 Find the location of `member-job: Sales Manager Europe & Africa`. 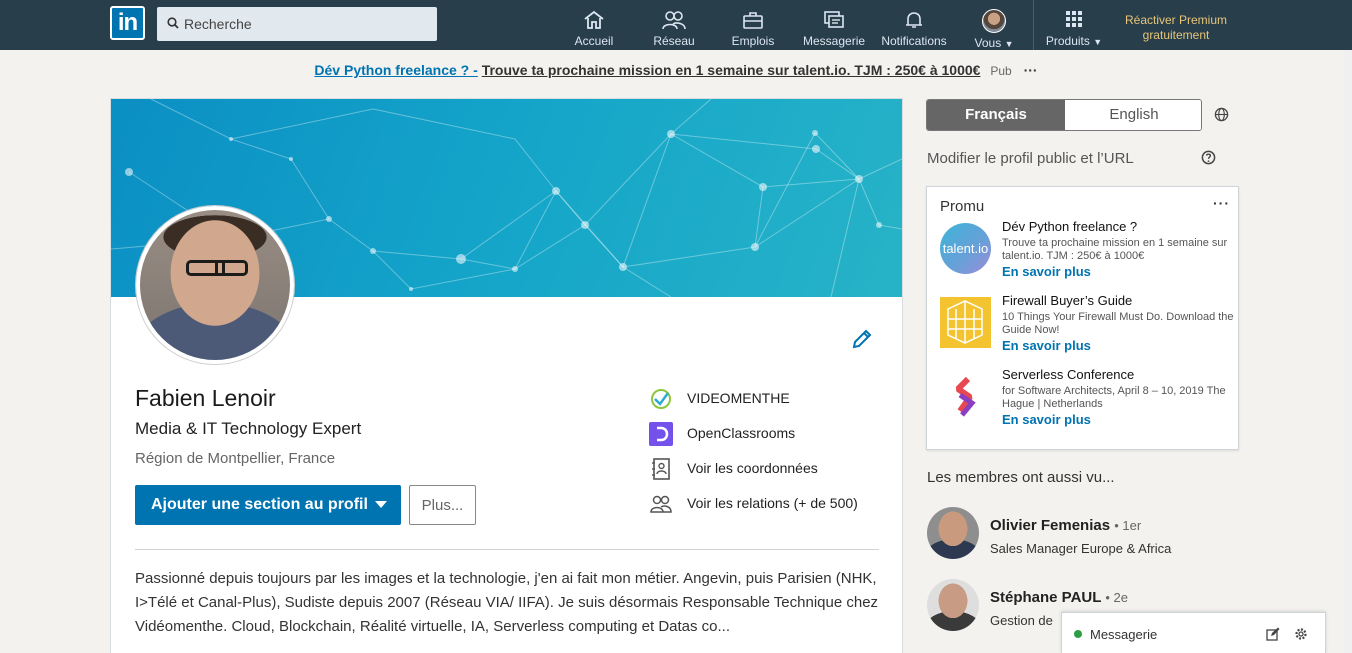

member-job: Sales Manager Europe & Africa is located at coordinates (1081, 548).